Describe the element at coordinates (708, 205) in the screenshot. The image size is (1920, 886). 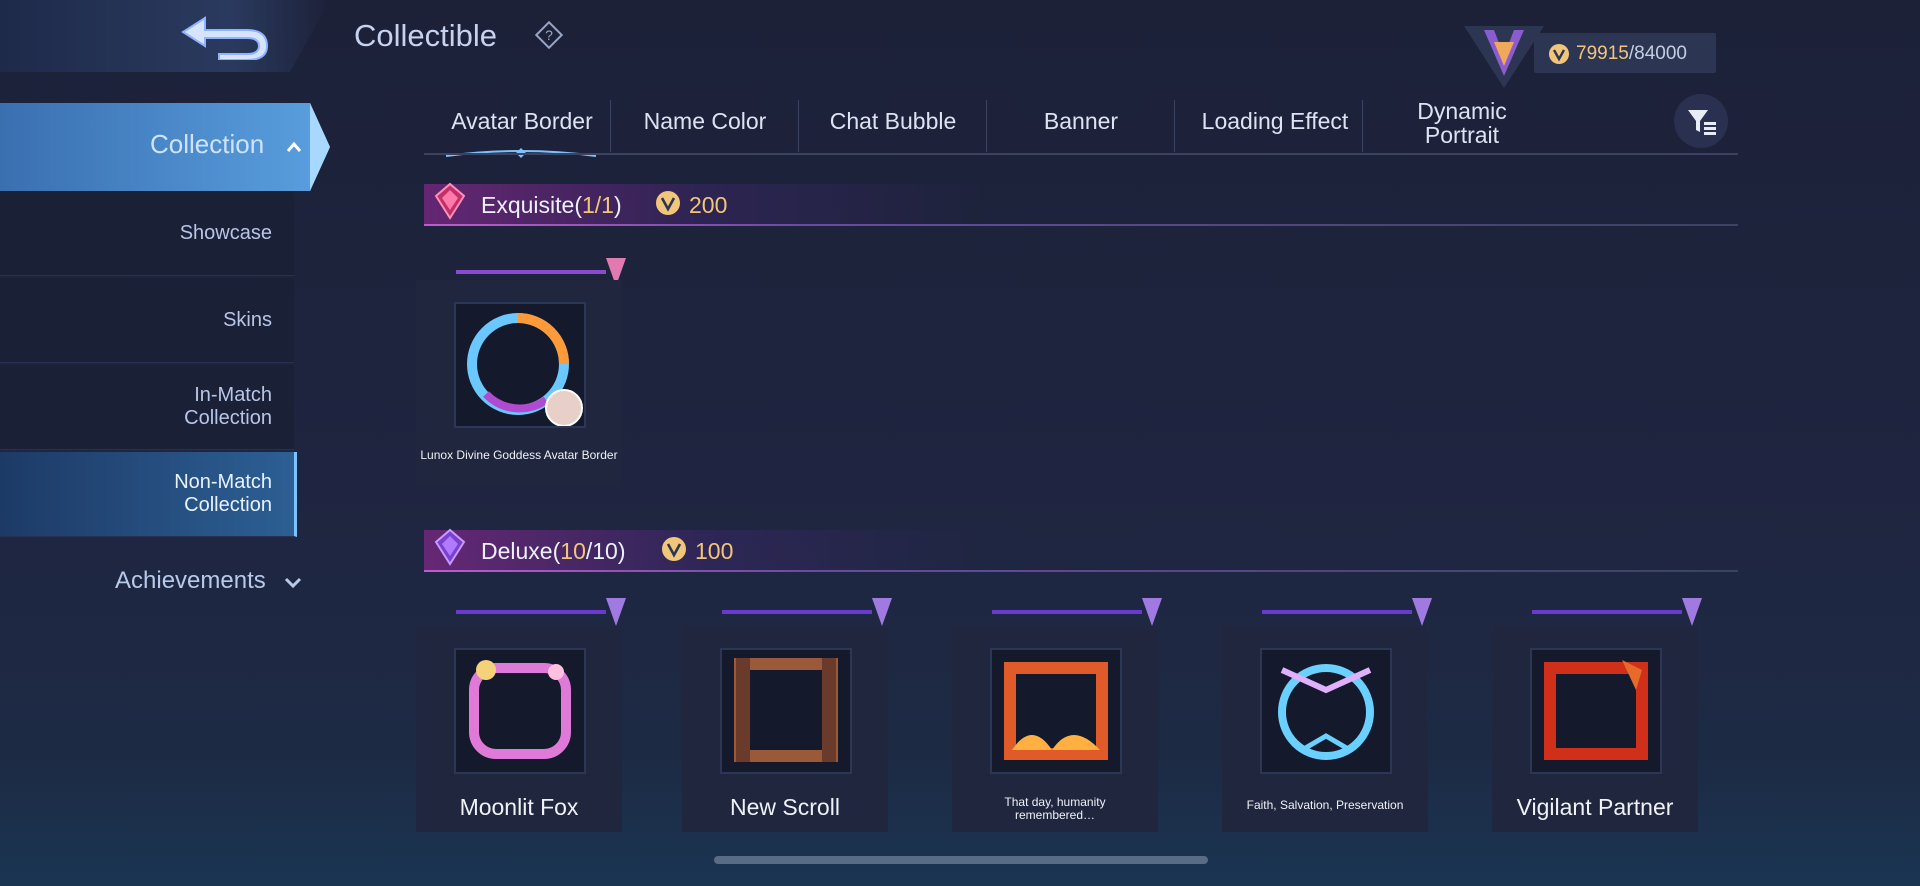
I see `section-price-exquisite: 200` at that location.